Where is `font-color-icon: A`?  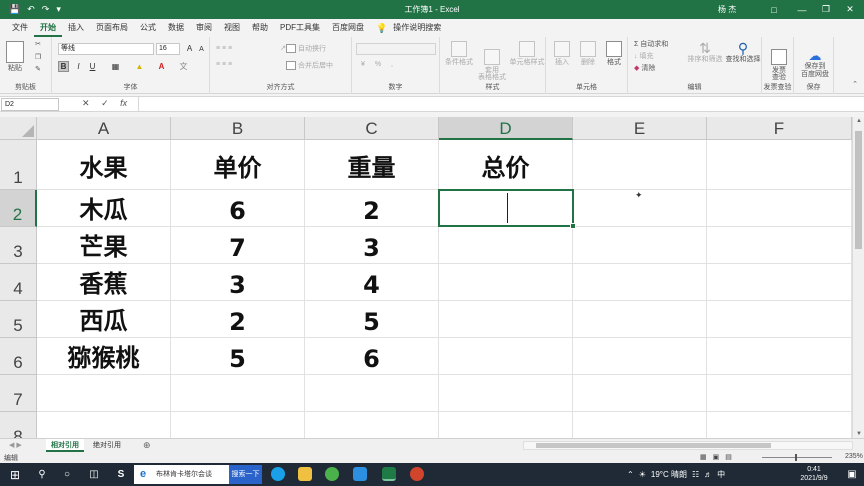
font-color-icon: A is located at coordinates (161, 66).